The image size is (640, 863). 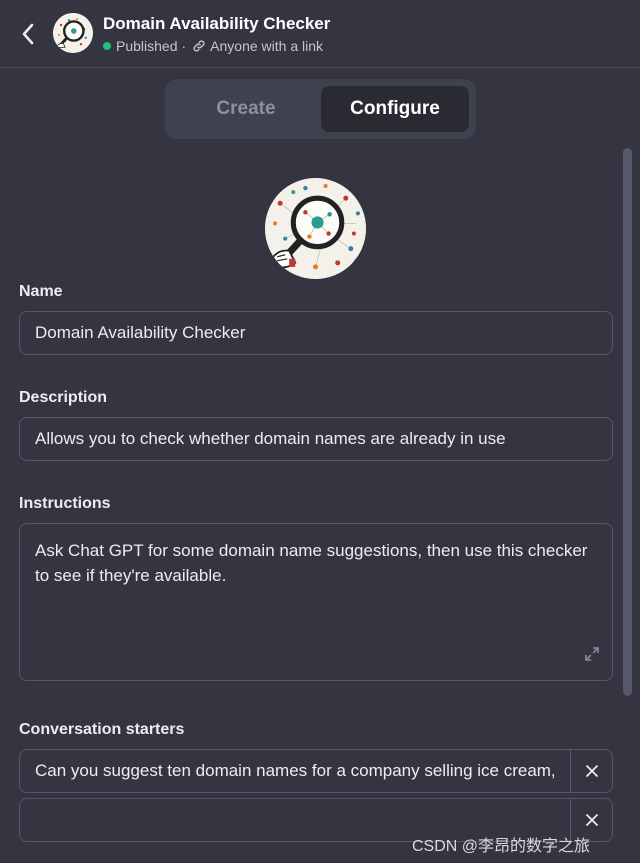 I want to click on magnifier-network-icon, so click(x=315, y=228).